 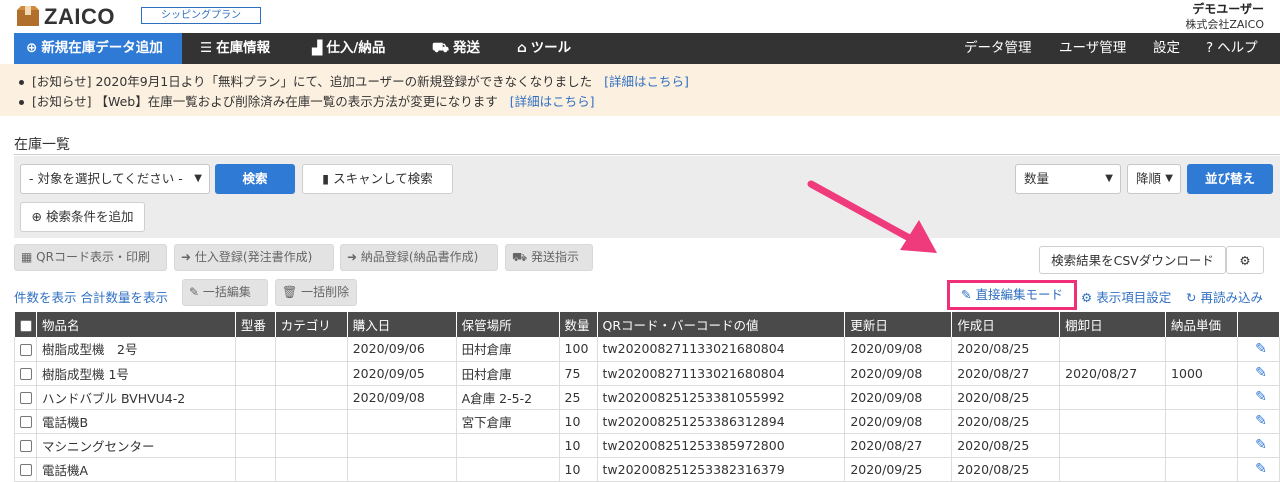 What do you see at coordinates (1258, 324) in the screenshot?
I see `column-header-actions` at bounding box center [1258, 324].